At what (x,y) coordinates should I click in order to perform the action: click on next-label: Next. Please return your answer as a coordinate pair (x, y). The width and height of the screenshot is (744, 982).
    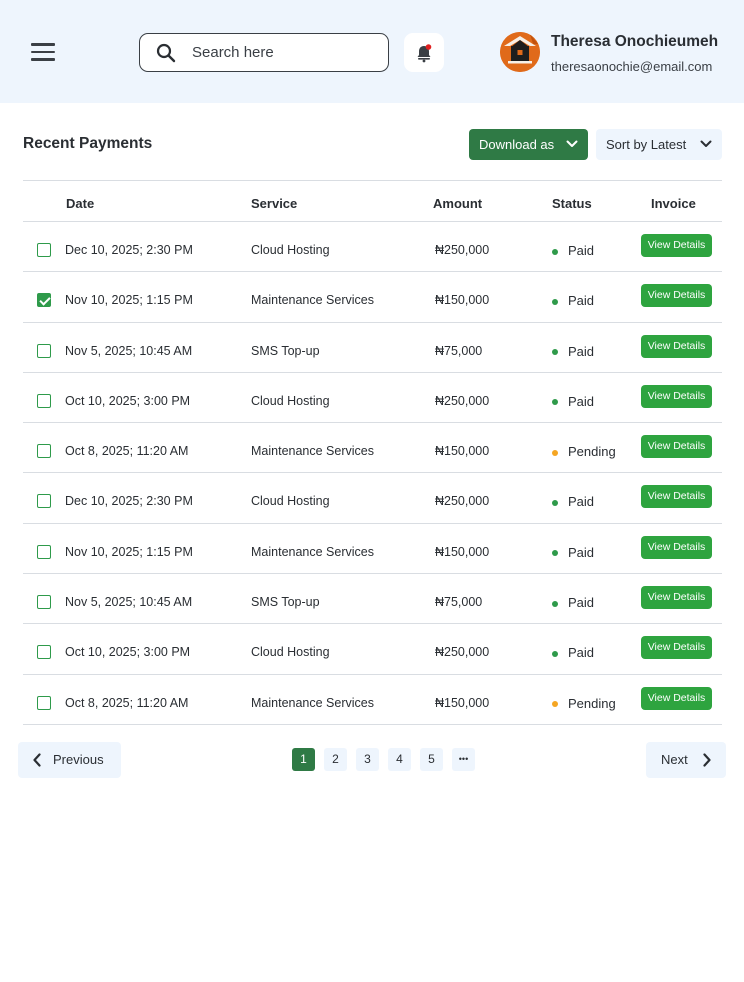
    Looking at the image, I should click on (674, 759).